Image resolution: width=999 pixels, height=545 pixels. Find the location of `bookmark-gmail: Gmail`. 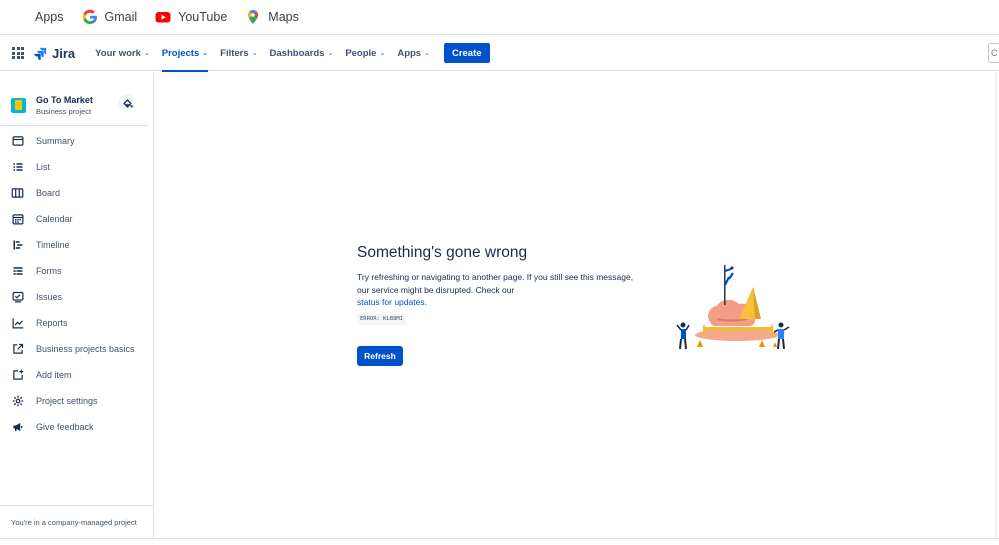

bookmark-gmail: Gmail is located at coordinates (110, 17).